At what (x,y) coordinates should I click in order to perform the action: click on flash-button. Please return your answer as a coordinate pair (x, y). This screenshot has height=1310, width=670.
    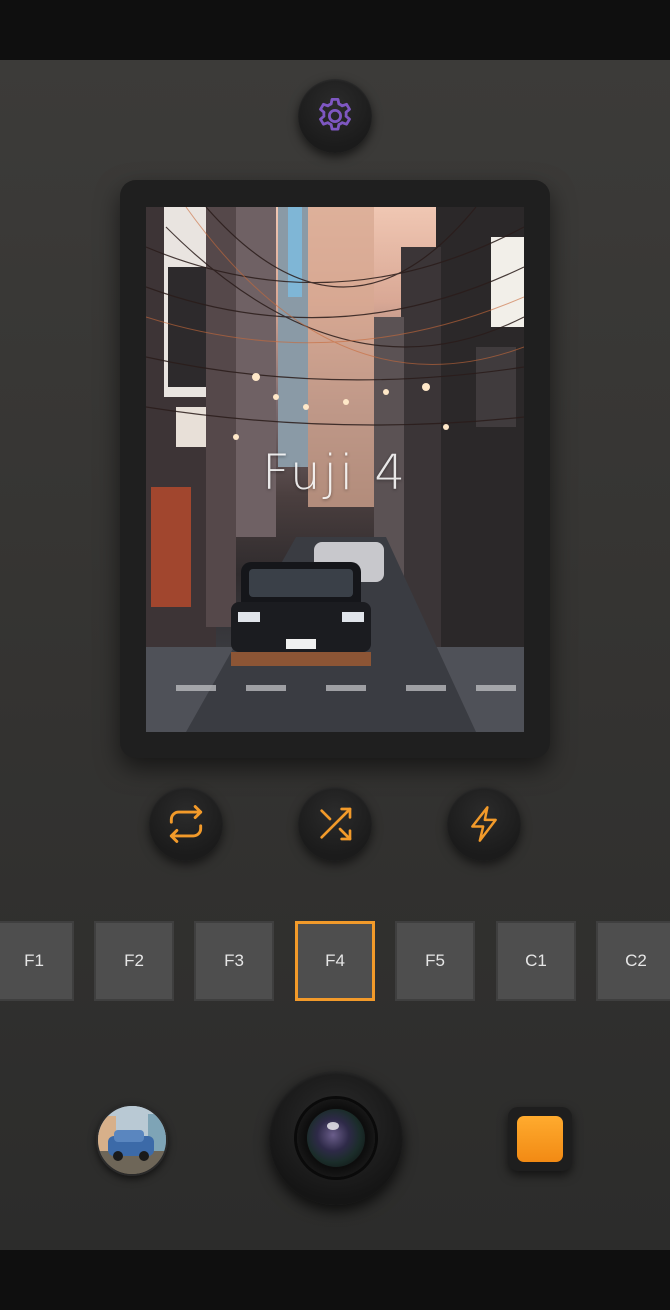
    Looking at the image, I should click on (484, 824).